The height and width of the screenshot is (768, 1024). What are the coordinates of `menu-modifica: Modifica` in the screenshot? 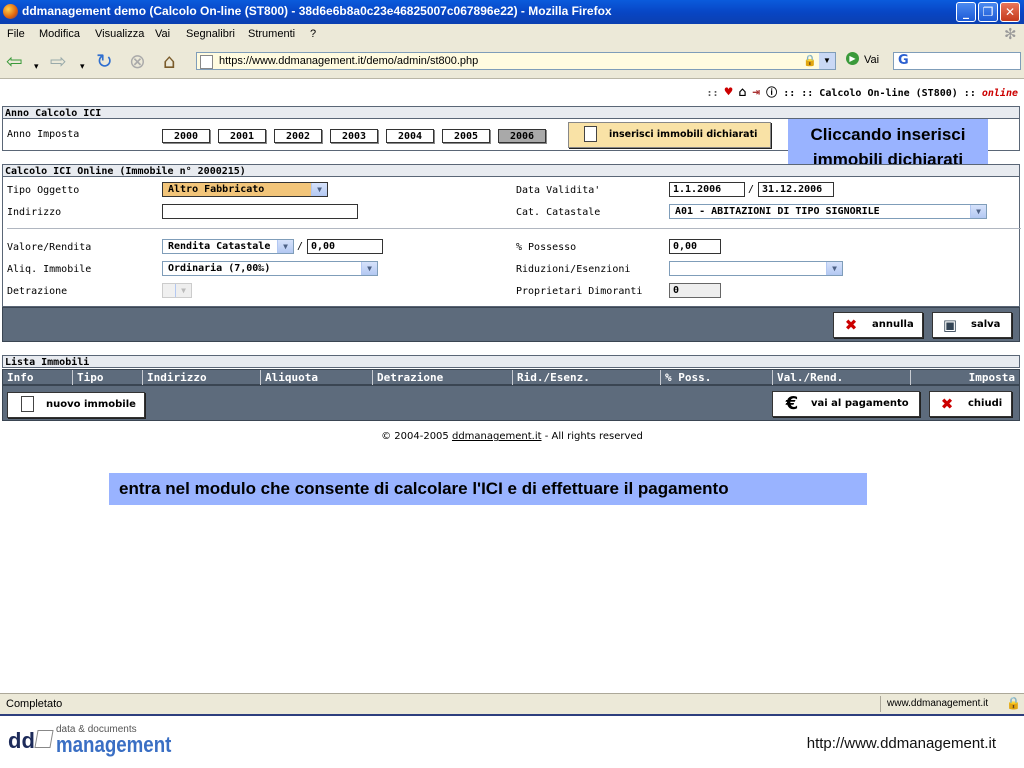 It's located at (59, 34).